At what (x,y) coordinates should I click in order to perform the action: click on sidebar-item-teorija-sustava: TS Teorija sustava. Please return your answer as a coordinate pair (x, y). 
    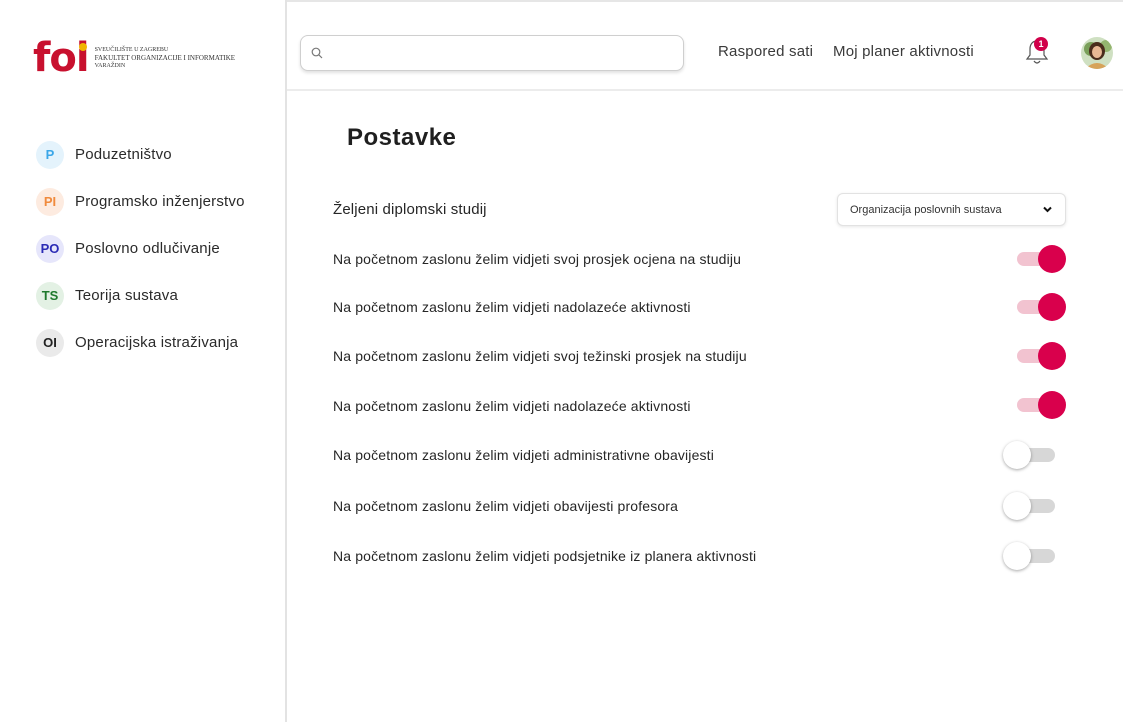
    Looking at the image, I should click on (140, 295).